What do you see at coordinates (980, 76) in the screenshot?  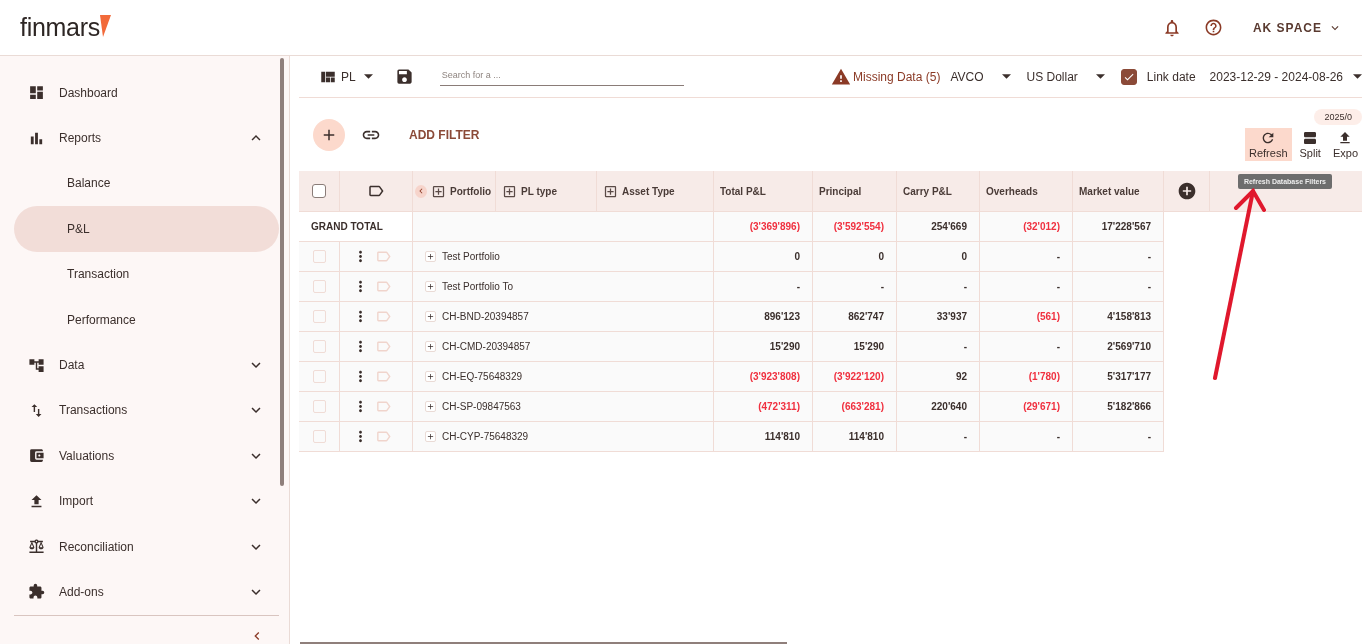 I see `cost-method-dropdown: AVCO` at bounding box center [980, 76].